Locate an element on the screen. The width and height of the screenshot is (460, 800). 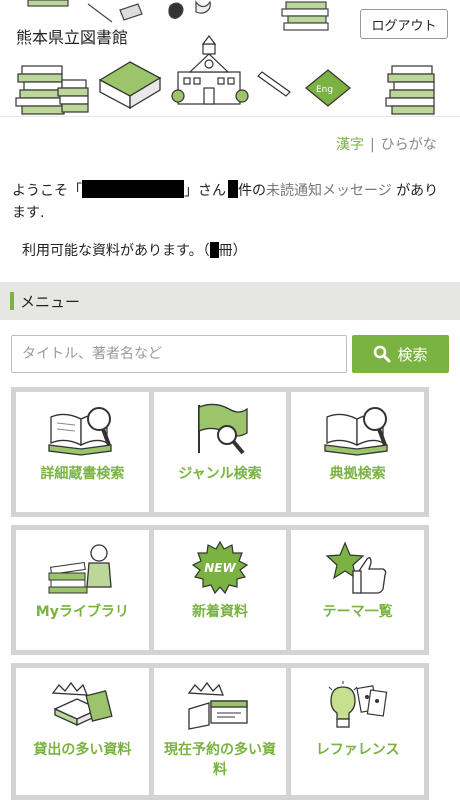
logout-button: ログアウト is located at coordinates (404, 24).